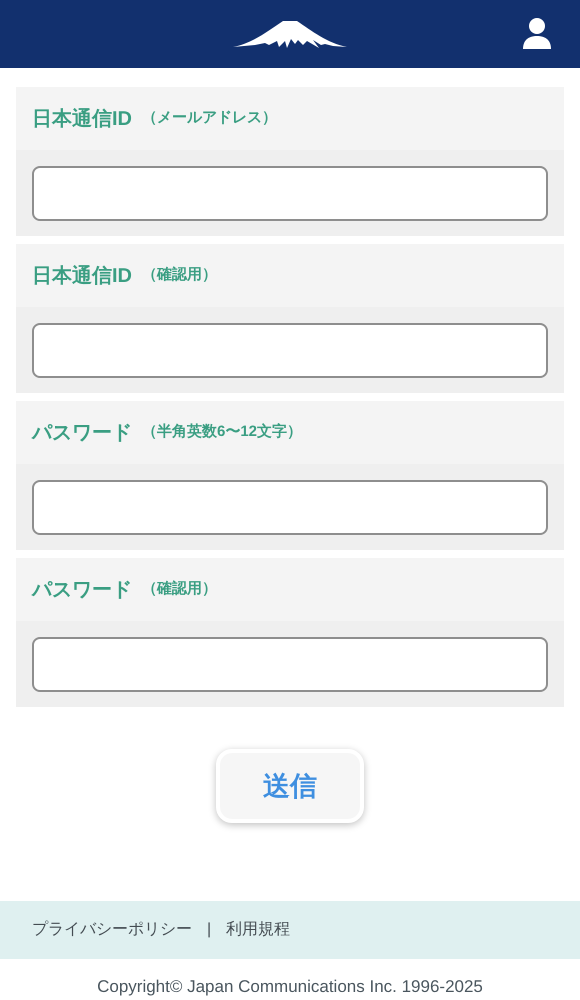 This screenshot has width=580, height=1000. I want to click on field-note: （メールアドレス）, so click(209, 118).